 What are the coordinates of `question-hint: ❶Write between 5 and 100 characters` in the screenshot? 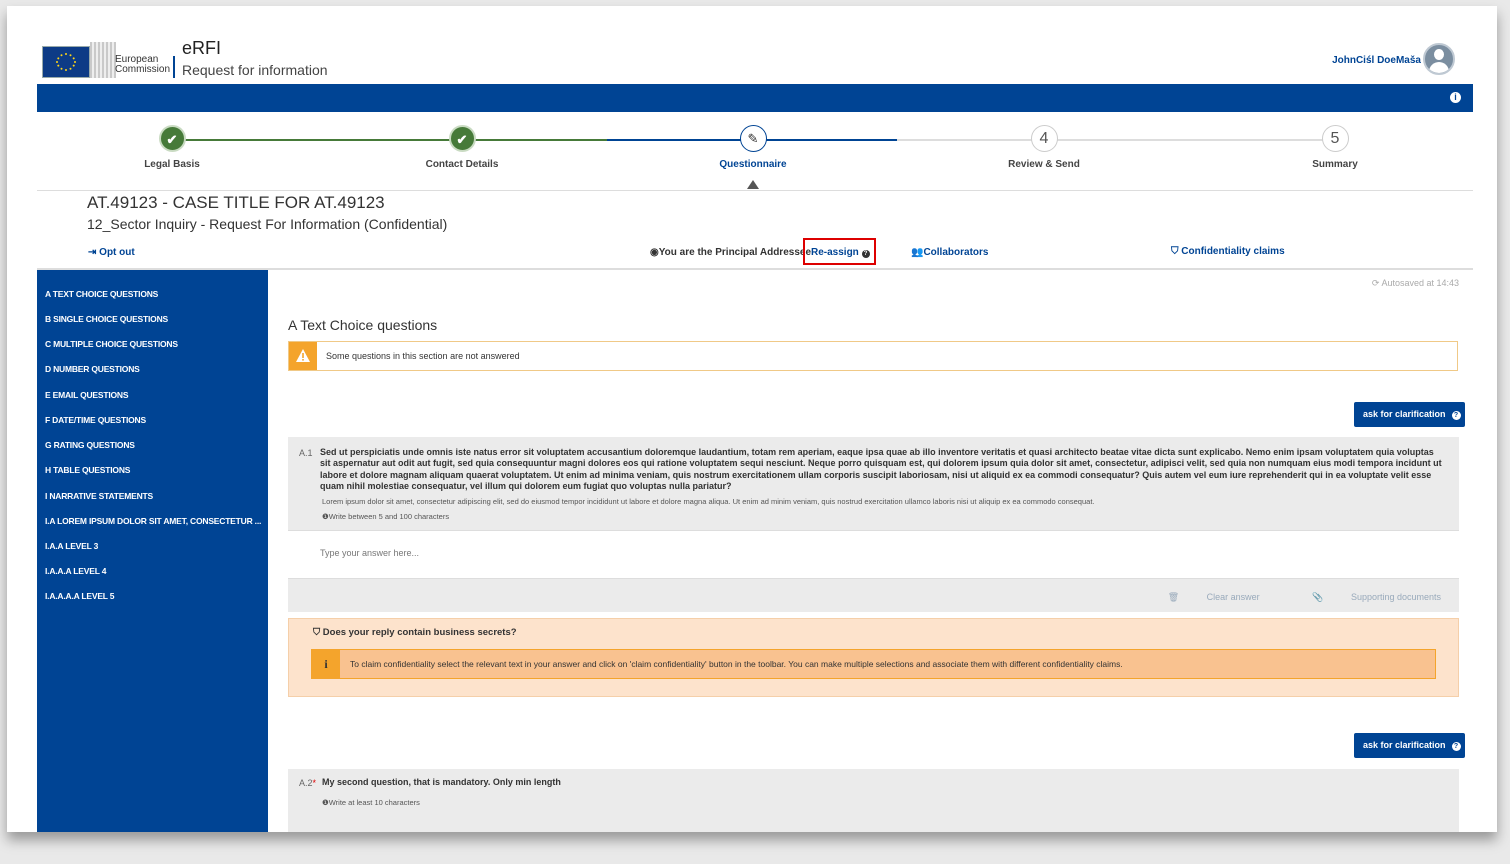 It's located at (385, 516).